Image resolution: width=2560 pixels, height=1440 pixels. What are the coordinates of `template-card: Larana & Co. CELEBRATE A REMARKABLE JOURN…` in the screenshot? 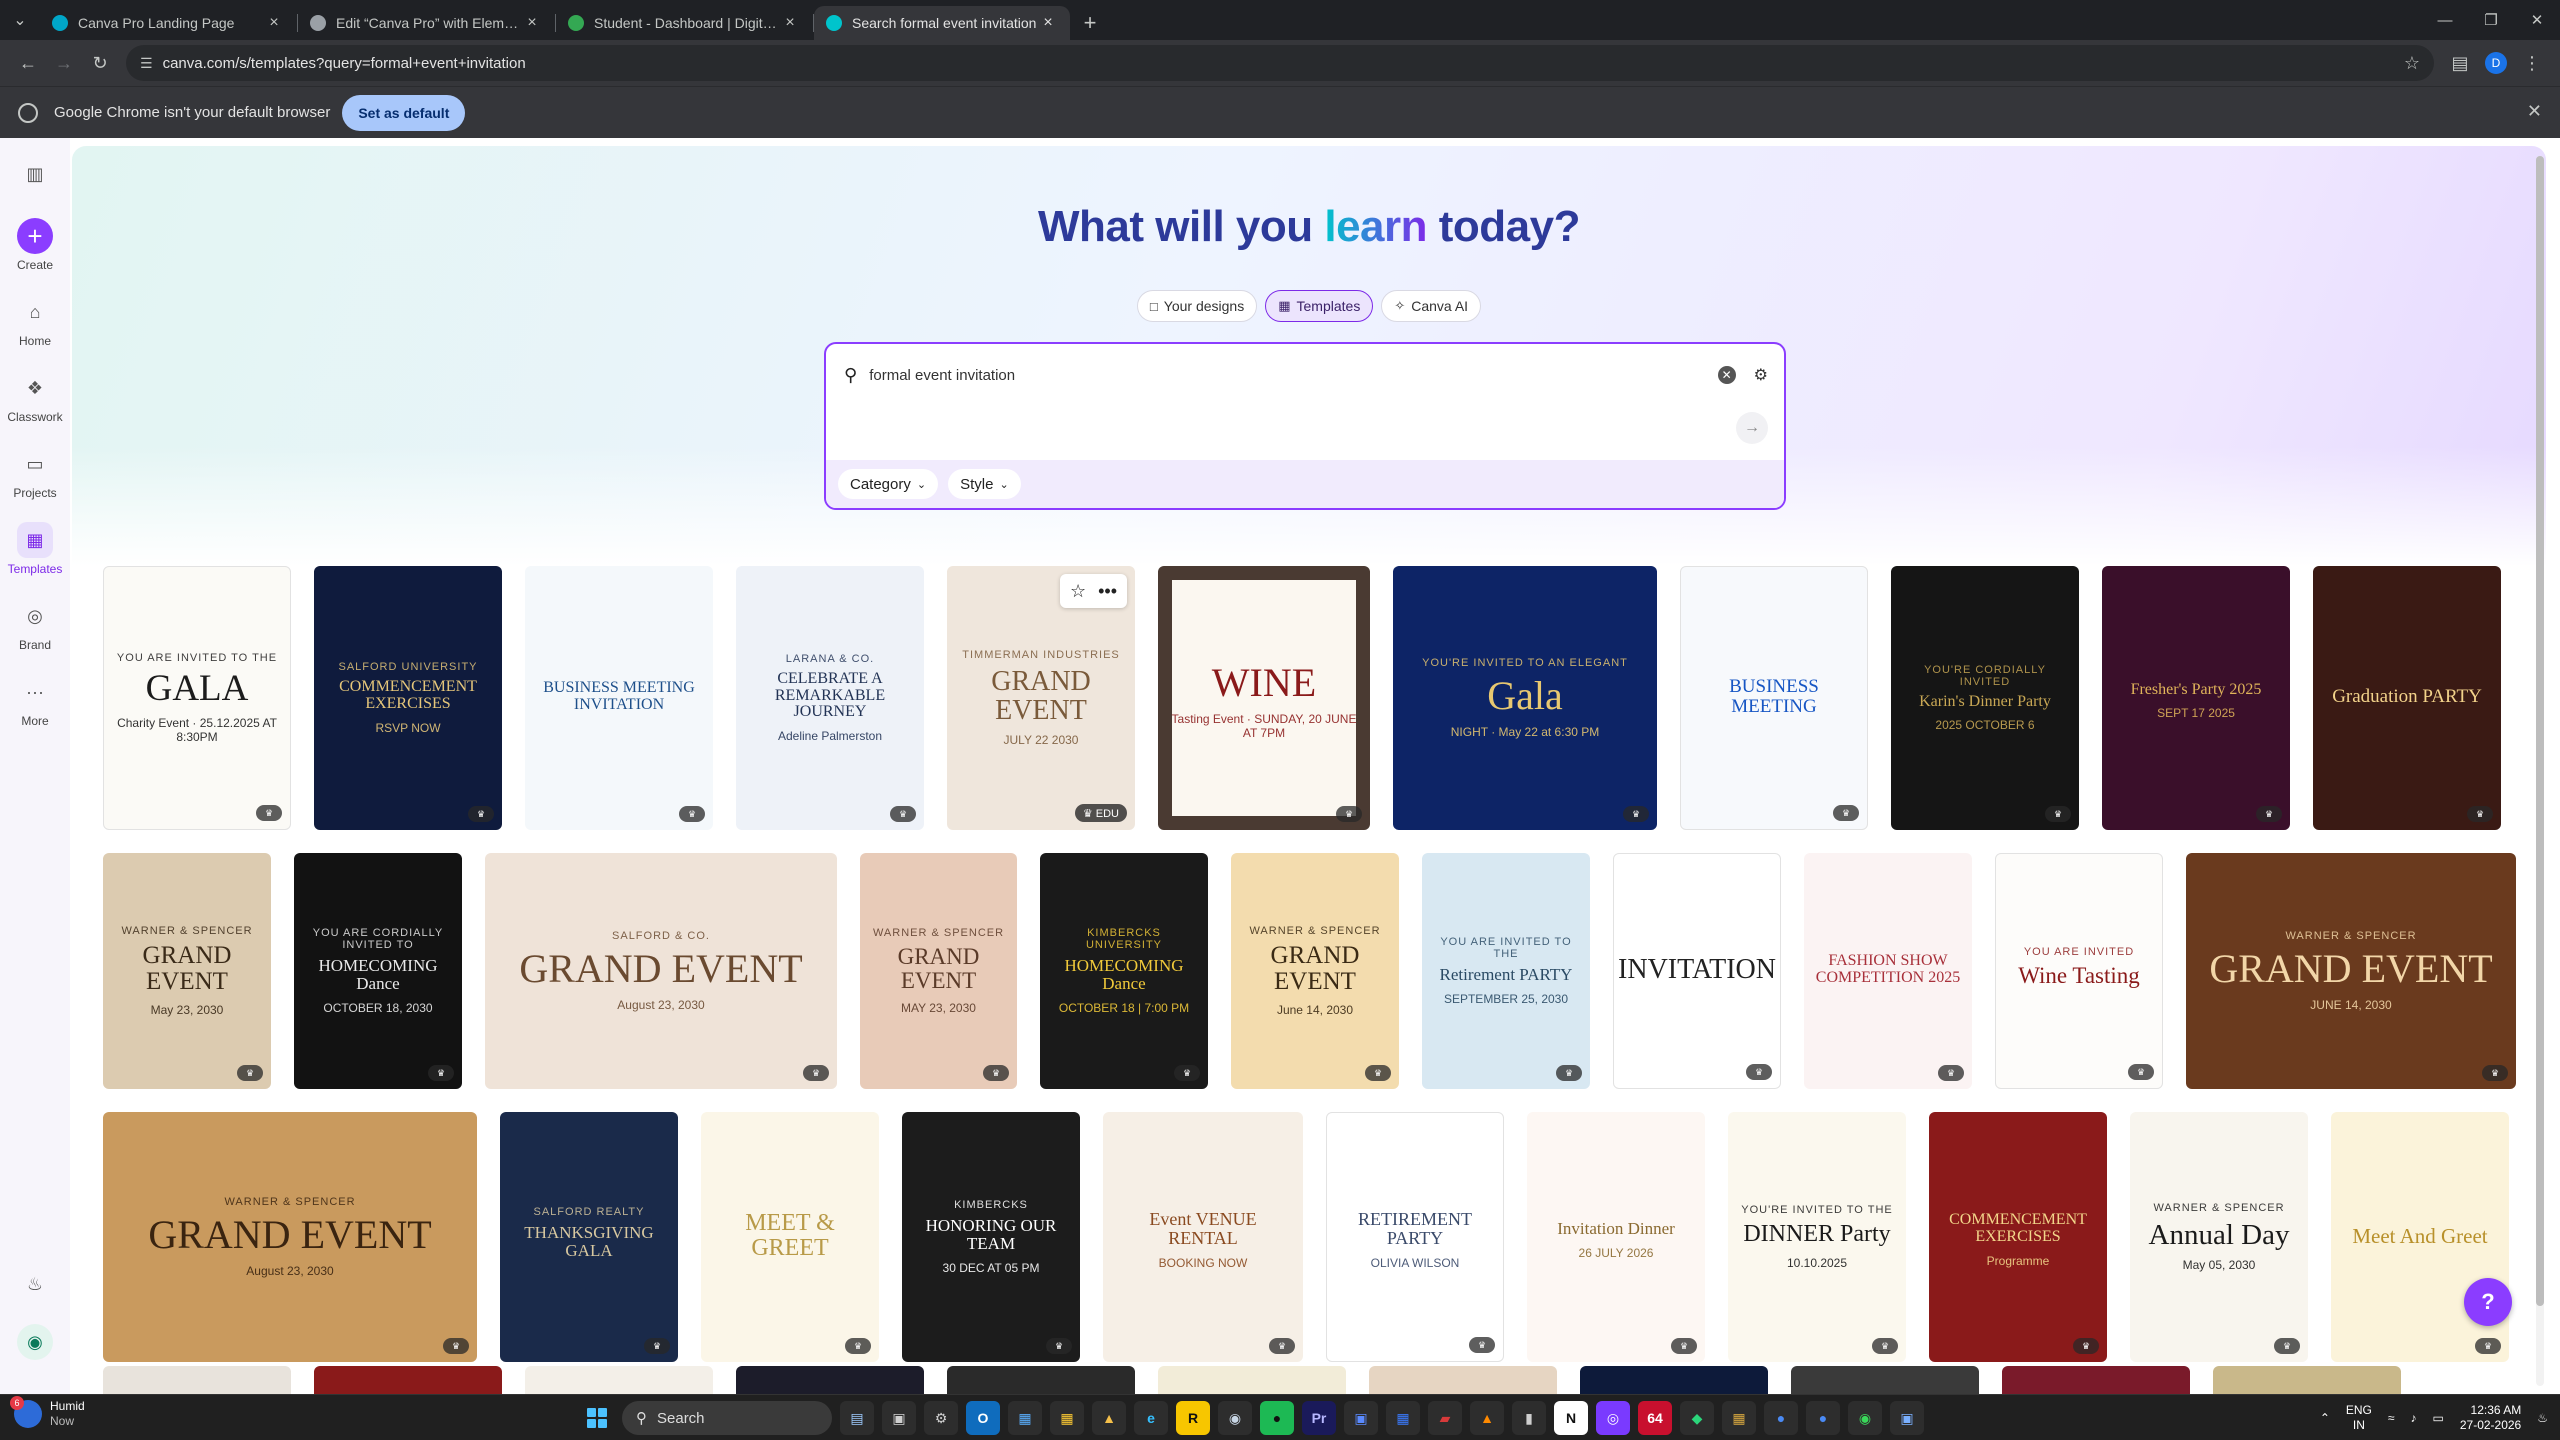 It's located at (830, 698).